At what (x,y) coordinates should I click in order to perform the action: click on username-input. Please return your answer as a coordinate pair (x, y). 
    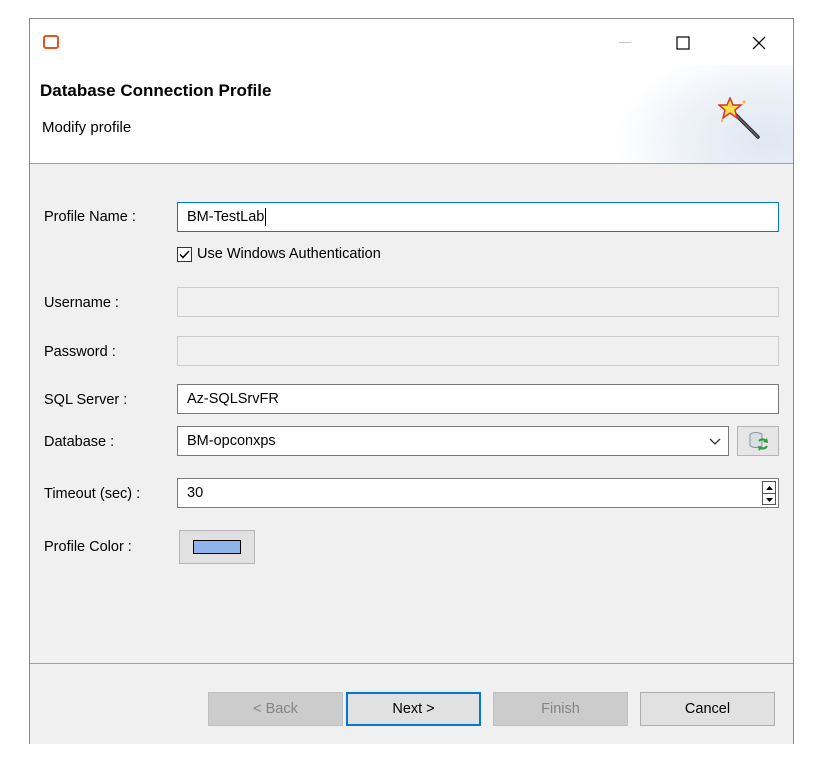
    Looking at the image, I should click on (478, 302).